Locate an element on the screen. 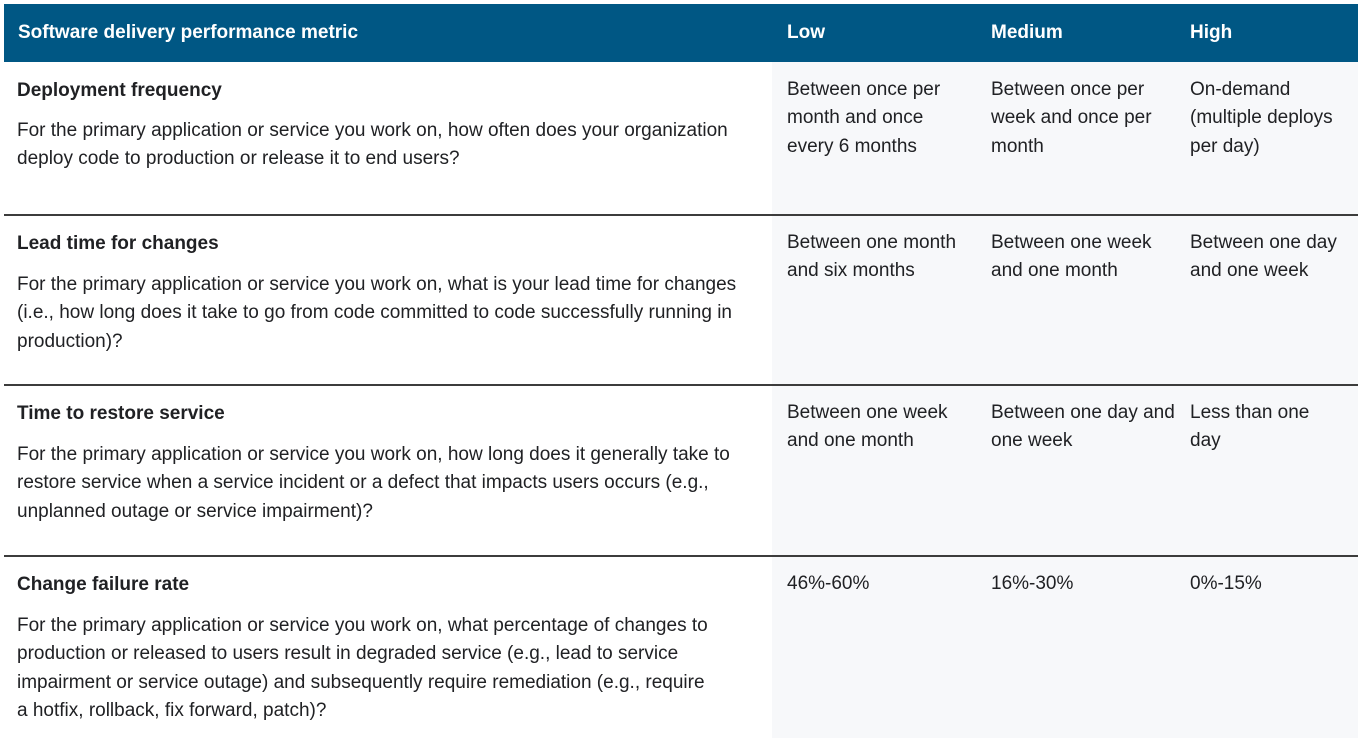 The image size is (1358, 738). row-value-high: Between one day and one week is located at coordinates (1263, 257).